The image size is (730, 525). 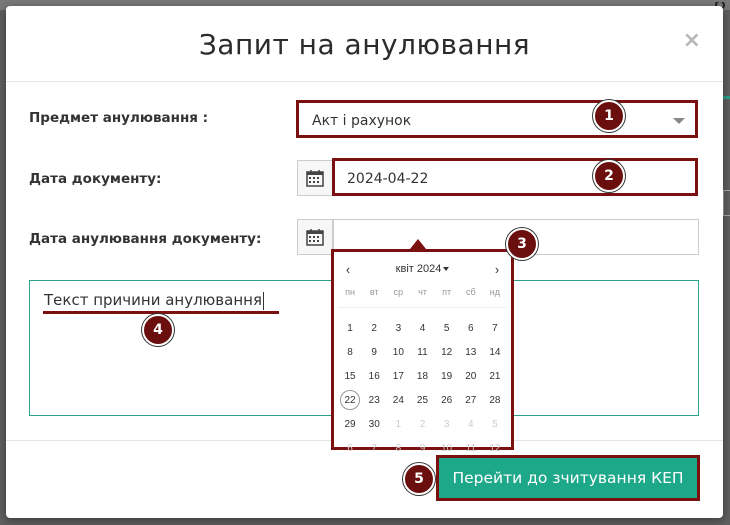 I want to click on calendar-day: 30, so click(x=374, y=424).